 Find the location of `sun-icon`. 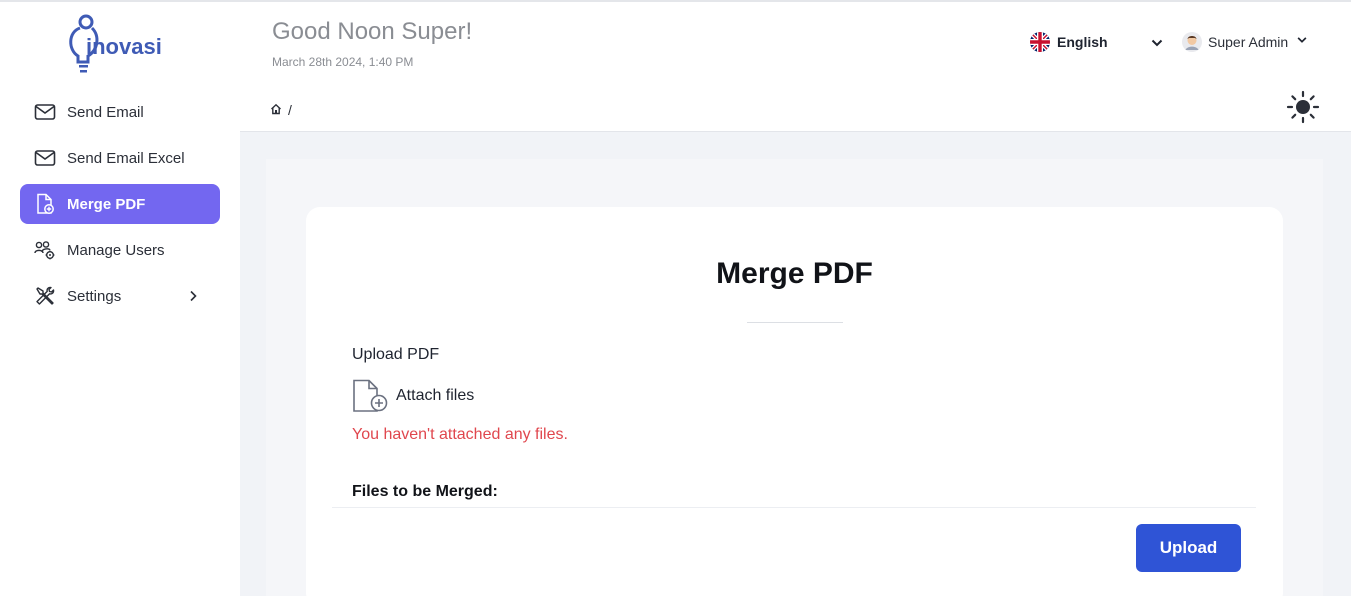

sun-icon is located at coordinates (1303, 107).